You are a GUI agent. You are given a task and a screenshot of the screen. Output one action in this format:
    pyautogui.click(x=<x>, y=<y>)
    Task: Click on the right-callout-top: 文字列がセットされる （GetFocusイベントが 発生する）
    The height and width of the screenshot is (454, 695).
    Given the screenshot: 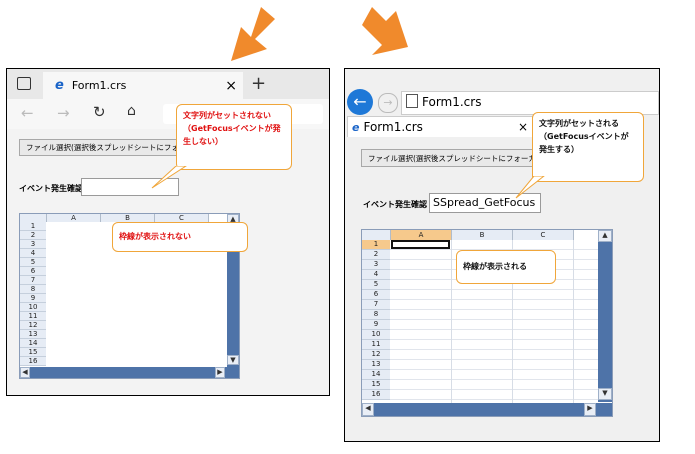 What is the action you would take?
    pyautogui.click(x=588, y=147)
    